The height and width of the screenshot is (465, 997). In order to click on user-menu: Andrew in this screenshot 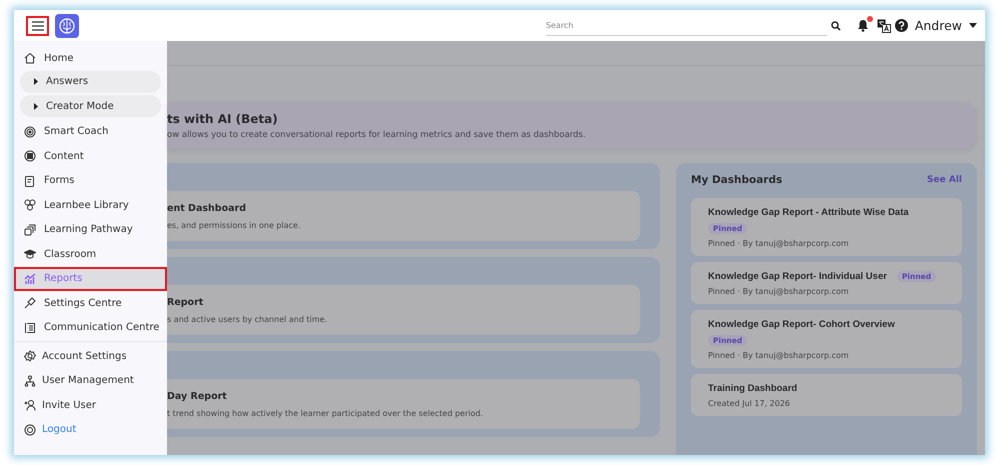, I will do `click(938, 25)`.